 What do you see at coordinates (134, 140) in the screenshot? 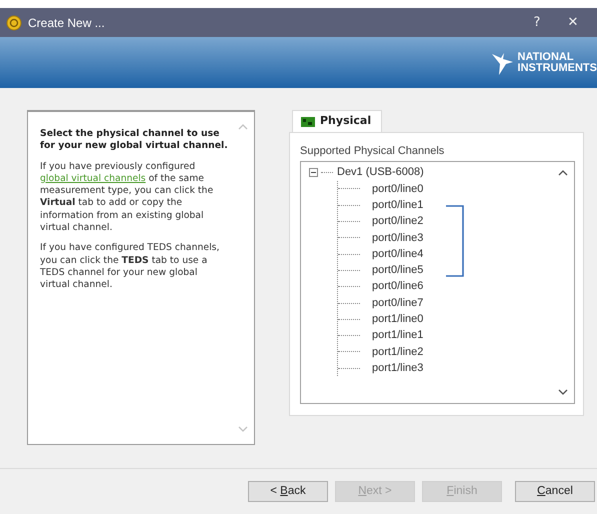
I see `help-heading: Select the physical channel to use for your new global virtual channel.` at bounding box center [134, 140].